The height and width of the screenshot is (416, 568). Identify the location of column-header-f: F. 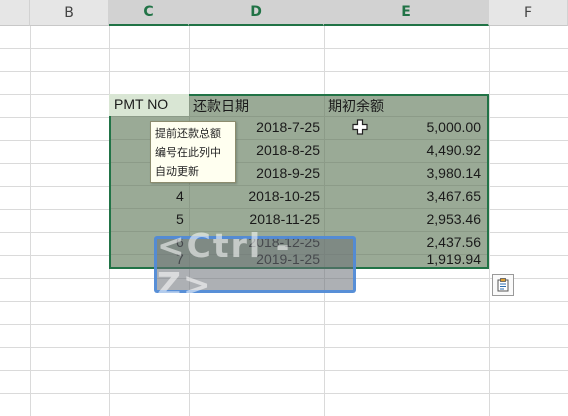
(528, 13).